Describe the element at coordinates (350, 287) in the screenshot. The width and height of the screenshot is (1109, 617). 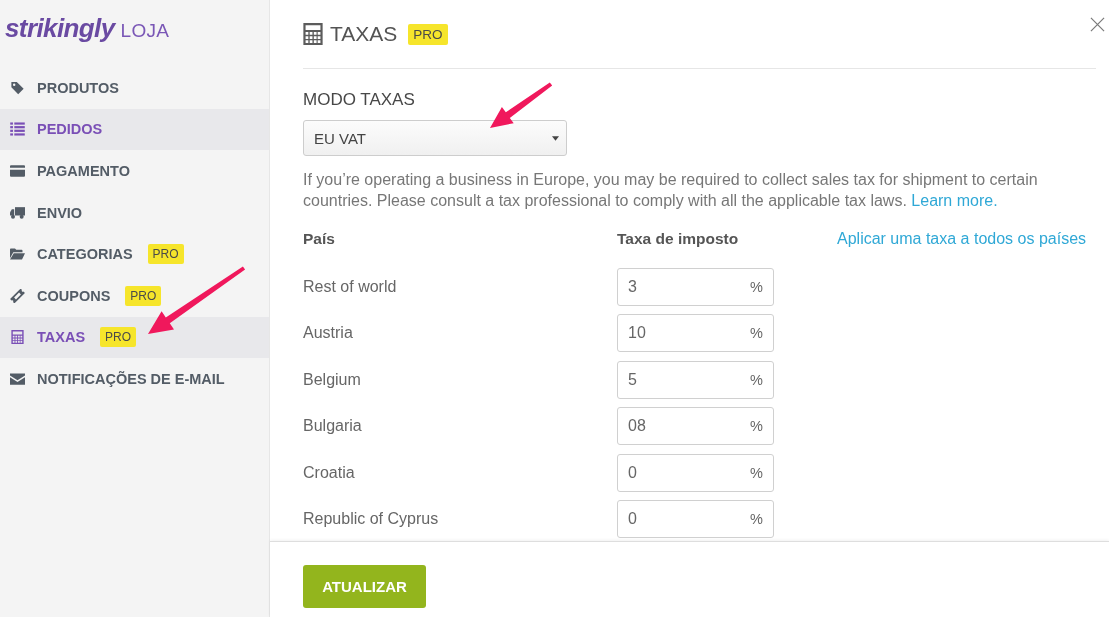
I see `country-name: Rest of world` at that location.